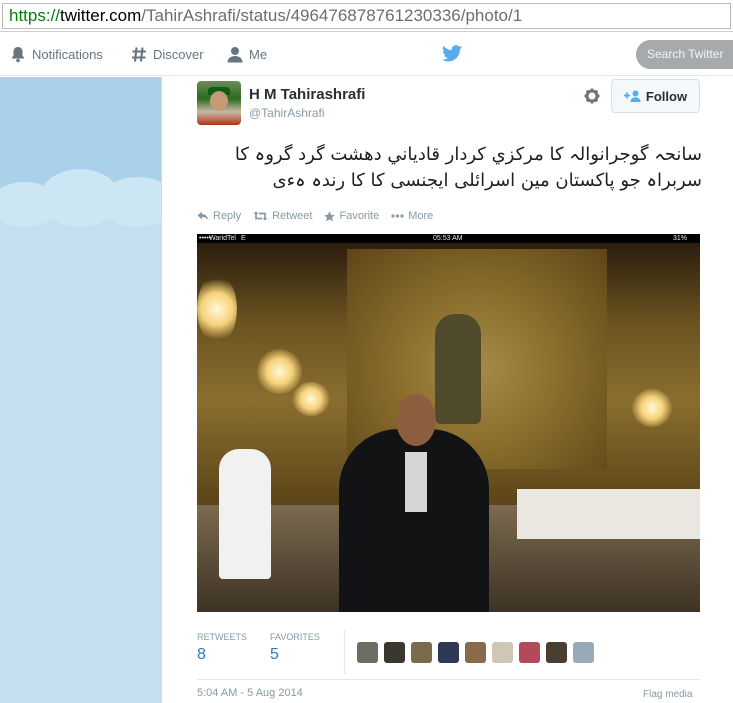 This screenshot has width=733, height=703. Describe the element at coordinates (201, 654) in the screenshot. I see `retweets-count: 8` at that location.